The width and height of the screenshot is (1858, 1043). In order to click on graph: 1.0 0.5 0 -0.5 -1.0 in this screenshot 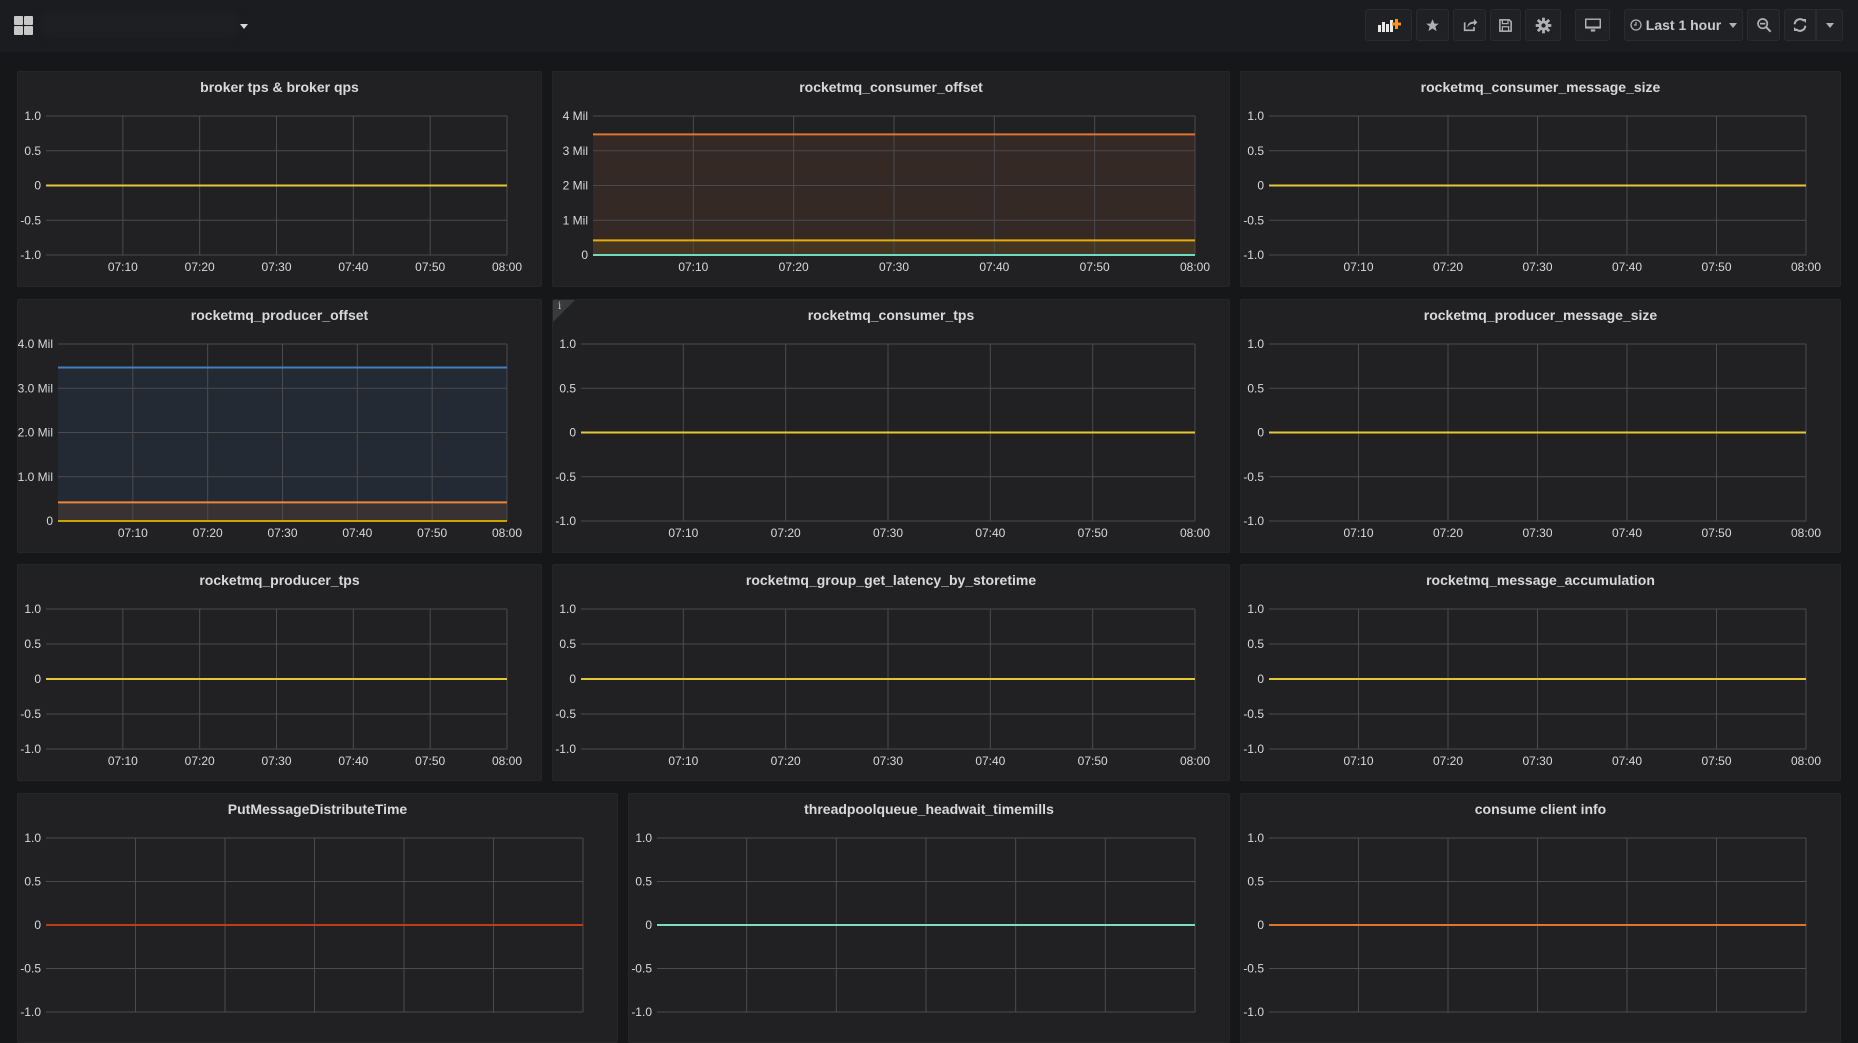, I will do `click(302, 925)`.